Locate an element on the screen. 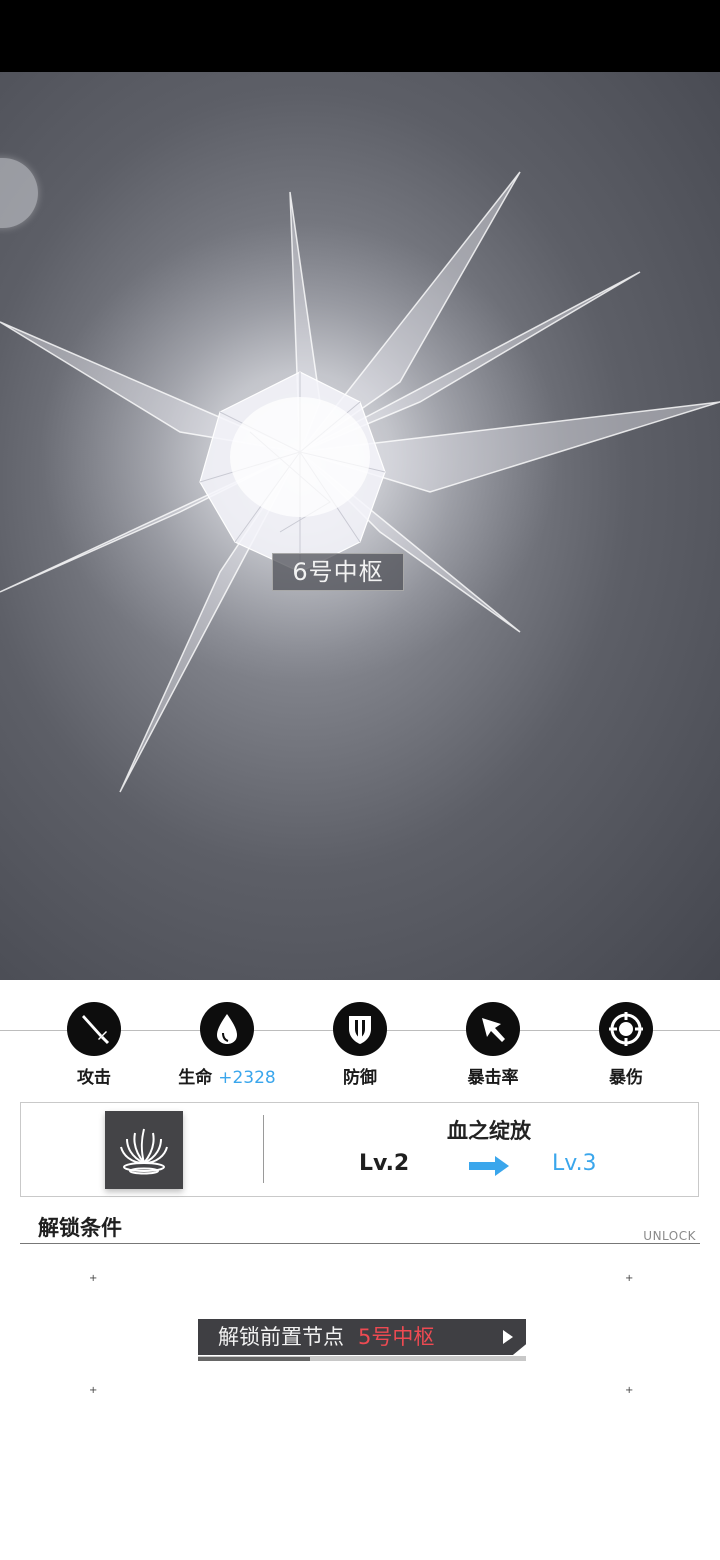  stat-health: 生命 +2328 is located at coordinates (227, 1045).